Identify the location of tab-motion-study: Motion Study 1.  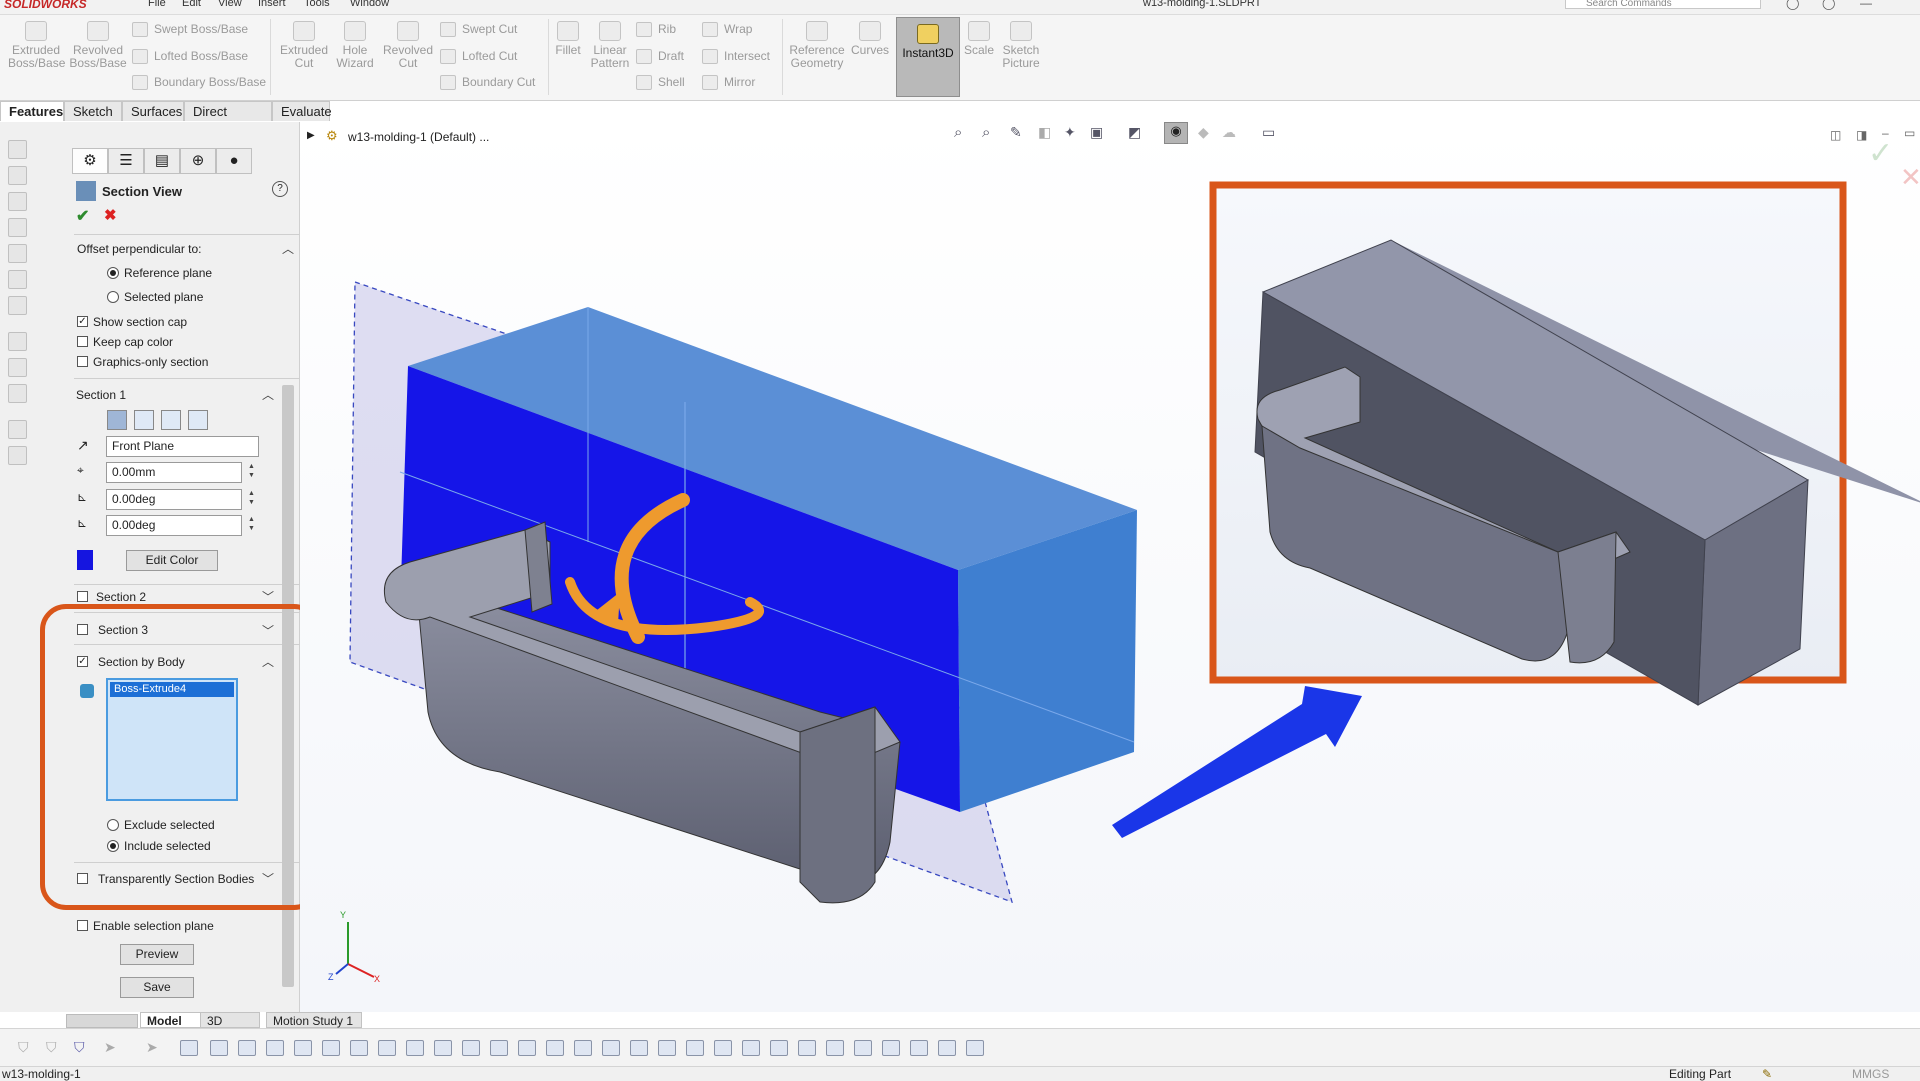
(314, 1020).